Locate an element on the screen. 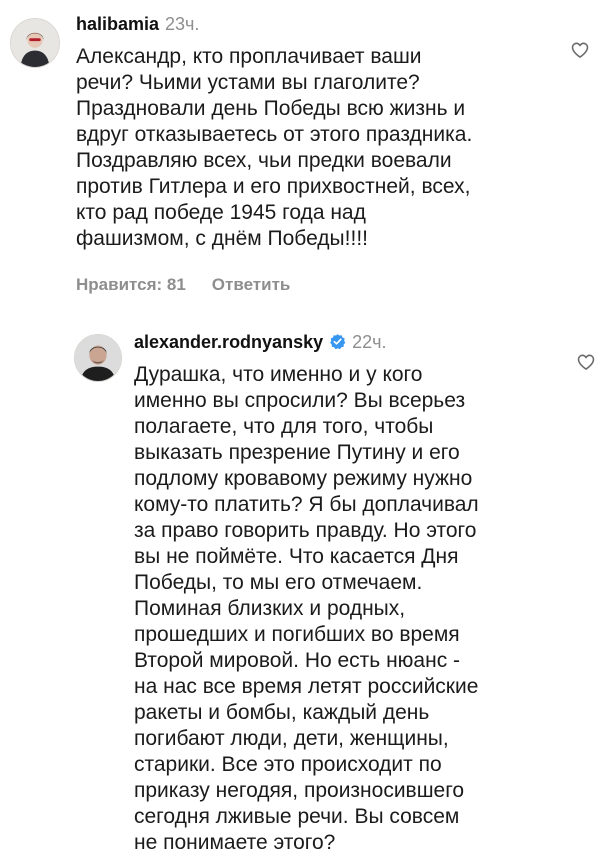 This screenshot has height=856, width=601. comment-header: alexander.rodnyansky 22ч. is located at coordinates (352, 342).